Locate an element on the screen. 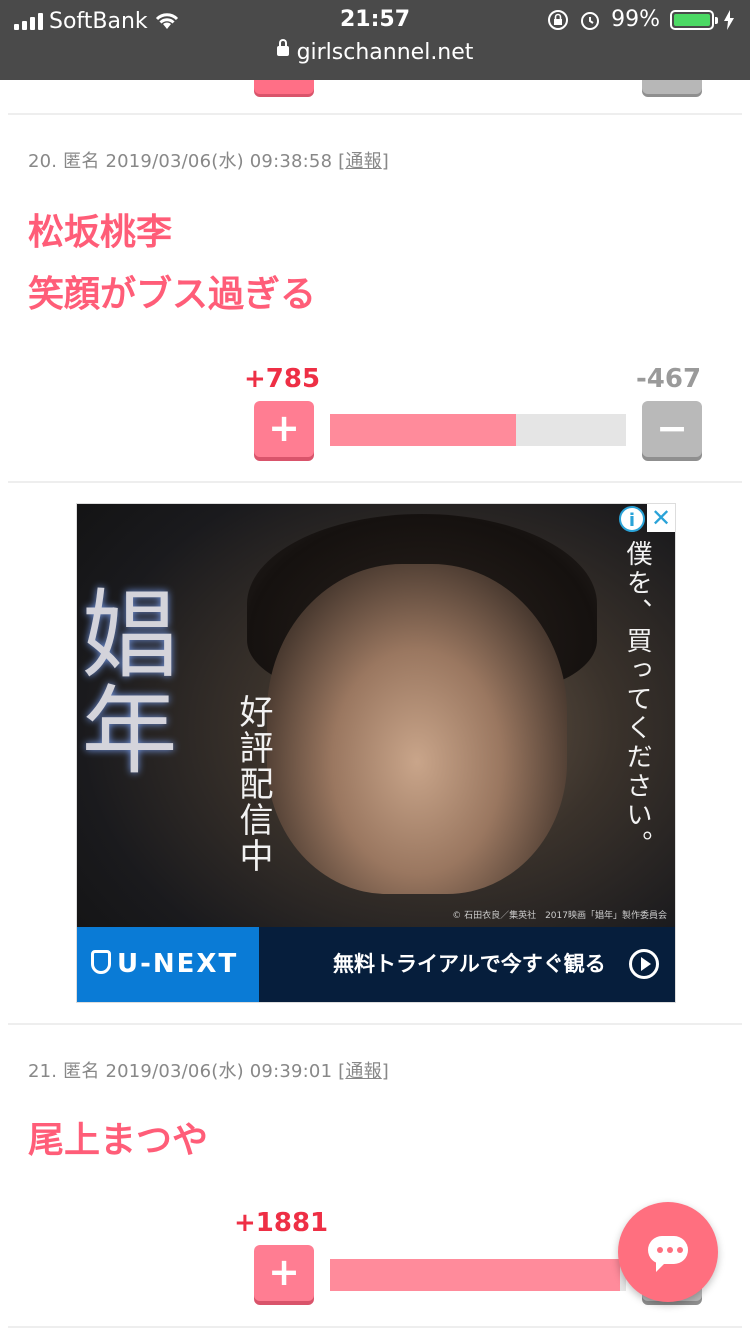 Image resolution: width=750 pixels, height=1334 pixels. cta-text: 無料トライアルで今すぐ観る is located at coordinates (469, 964).